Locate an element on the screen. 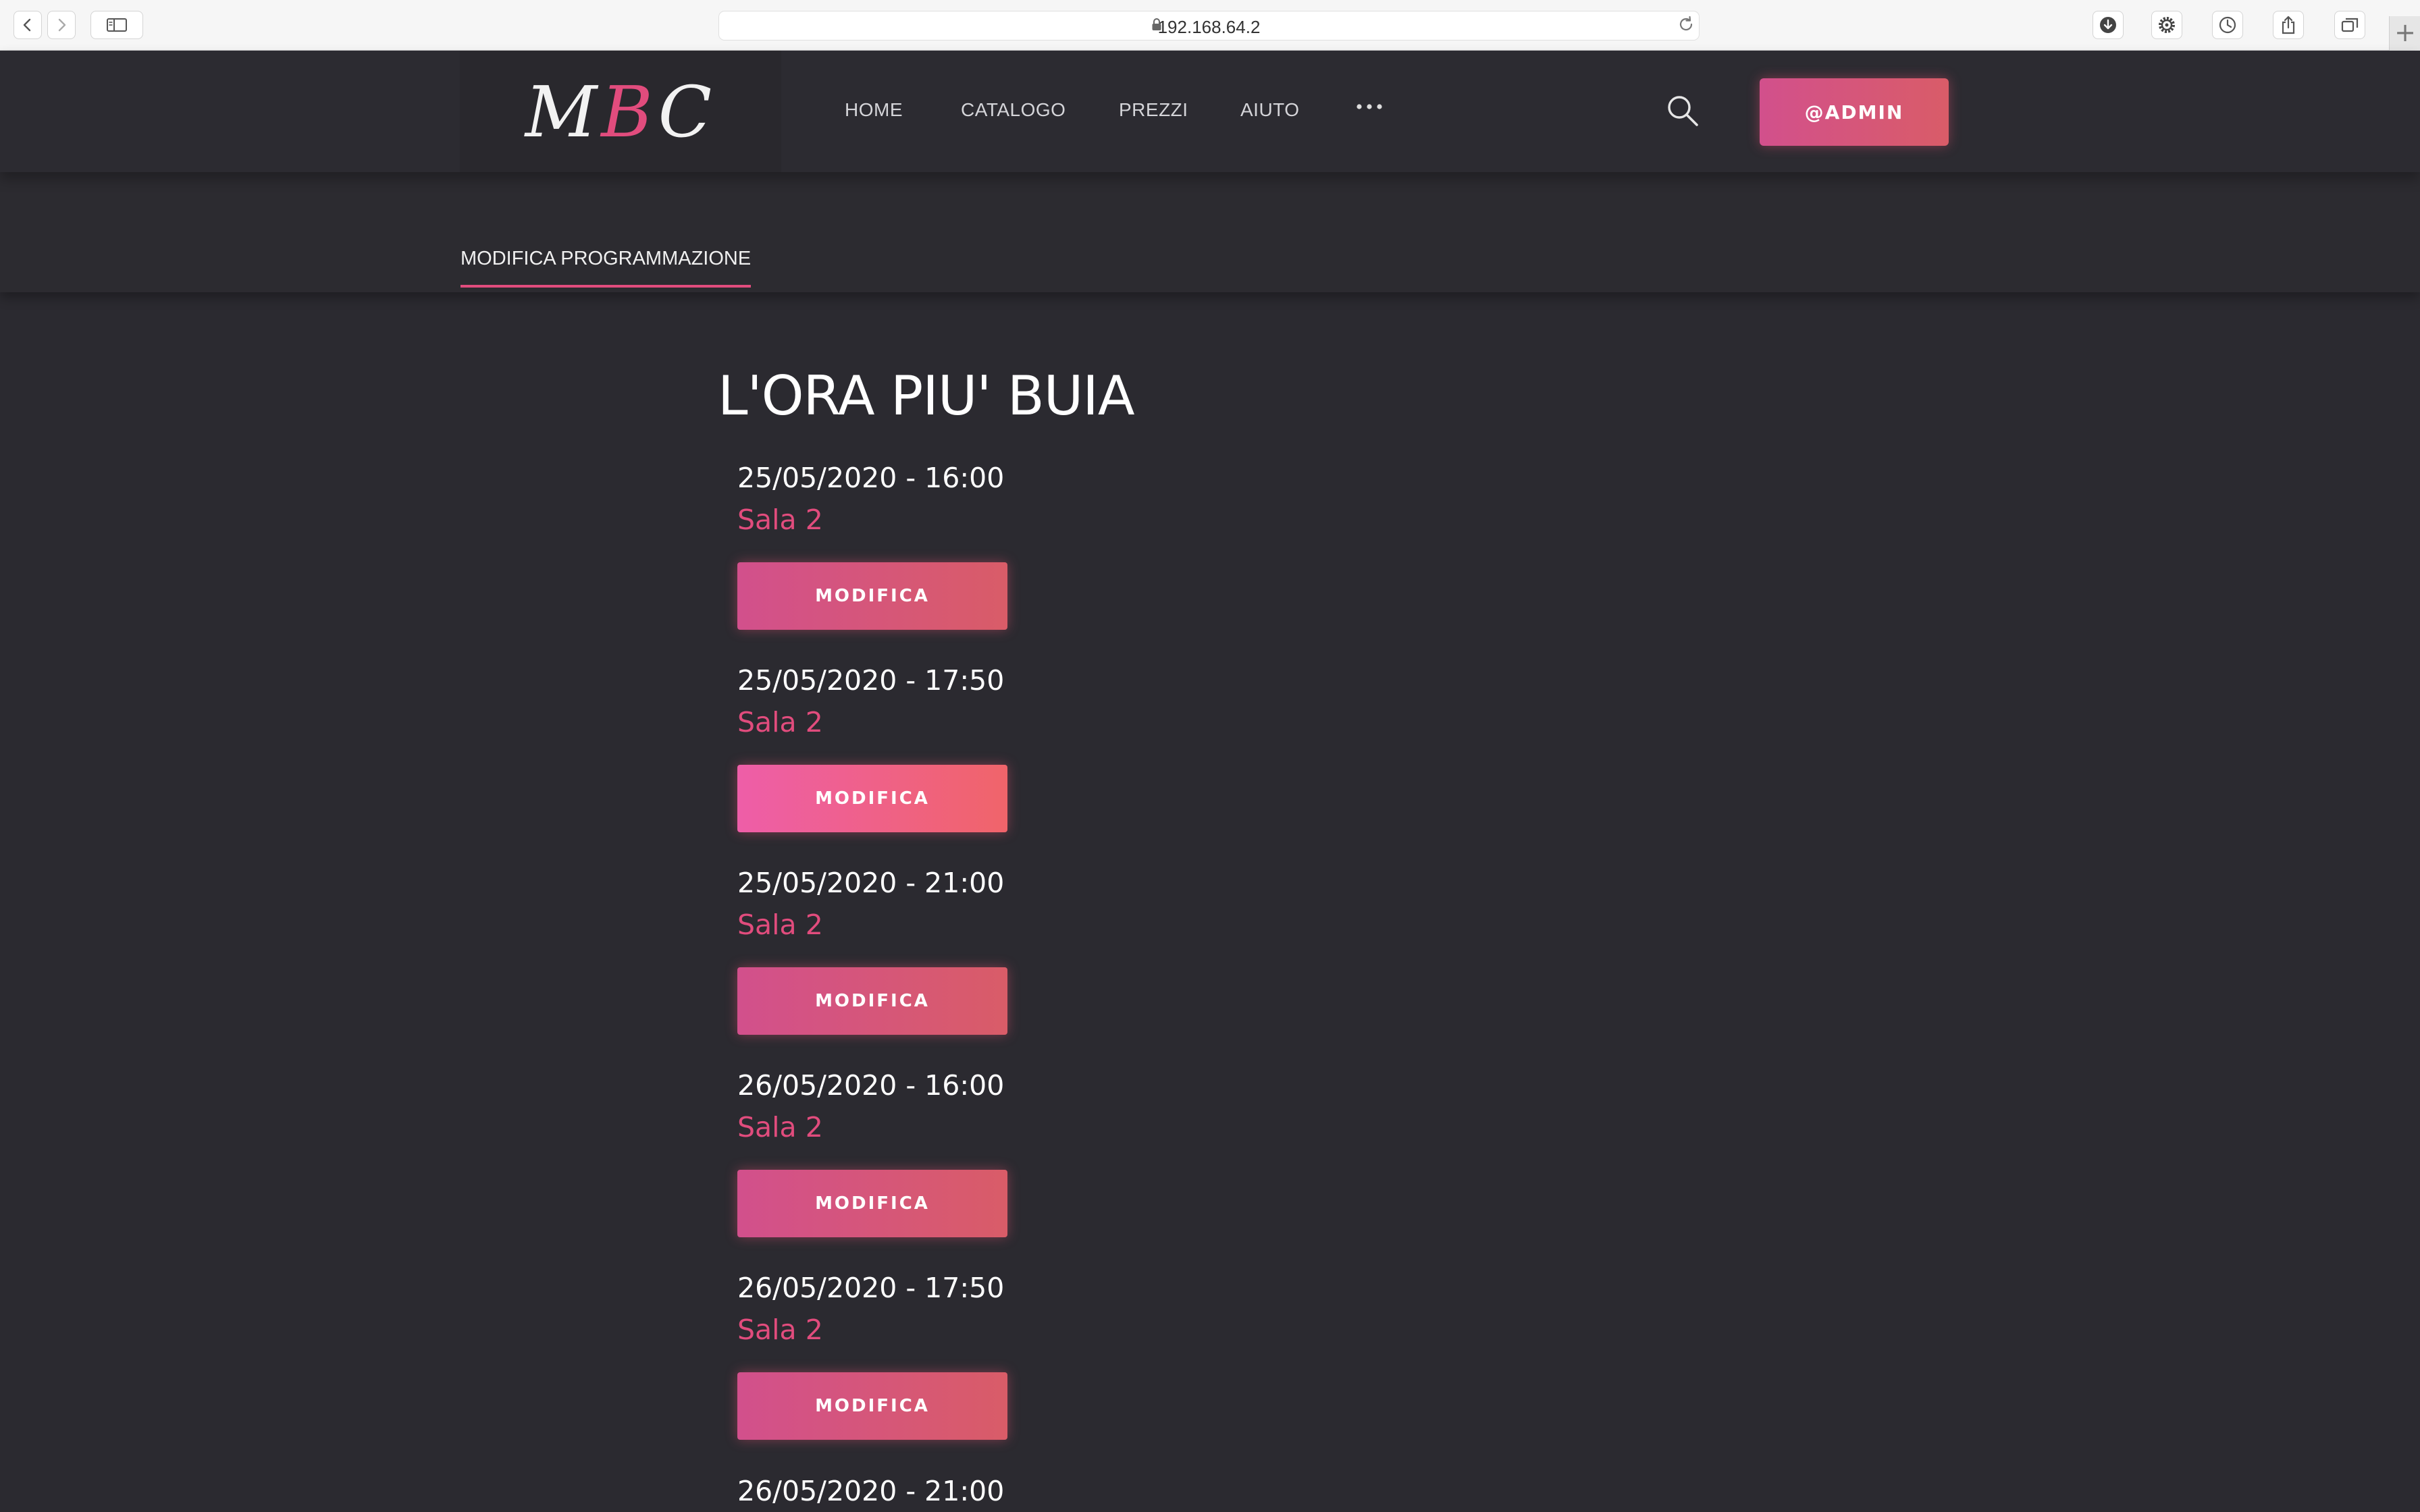  screening-item: 25/05/2020 - 21:00 Sala 2 MODIFICA is located at coordinates (872, 950).